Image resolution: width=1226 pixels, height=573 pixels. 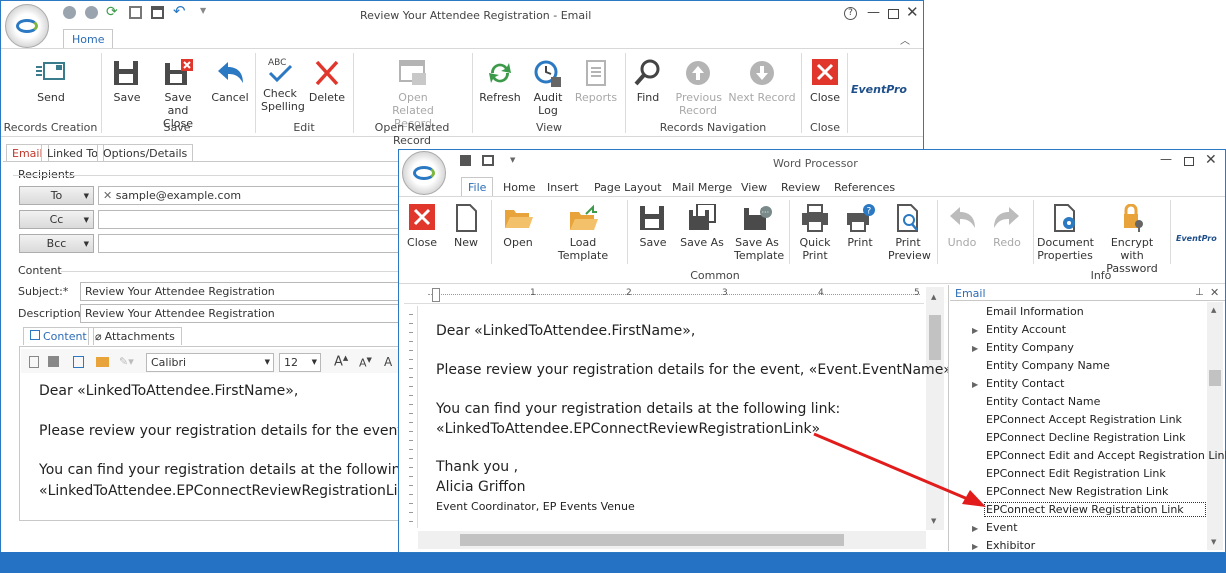 What do you see at coordinates (518, 226) in the screenshot?
I see `wp-open-button: Open` at bounding box center [518, 226].